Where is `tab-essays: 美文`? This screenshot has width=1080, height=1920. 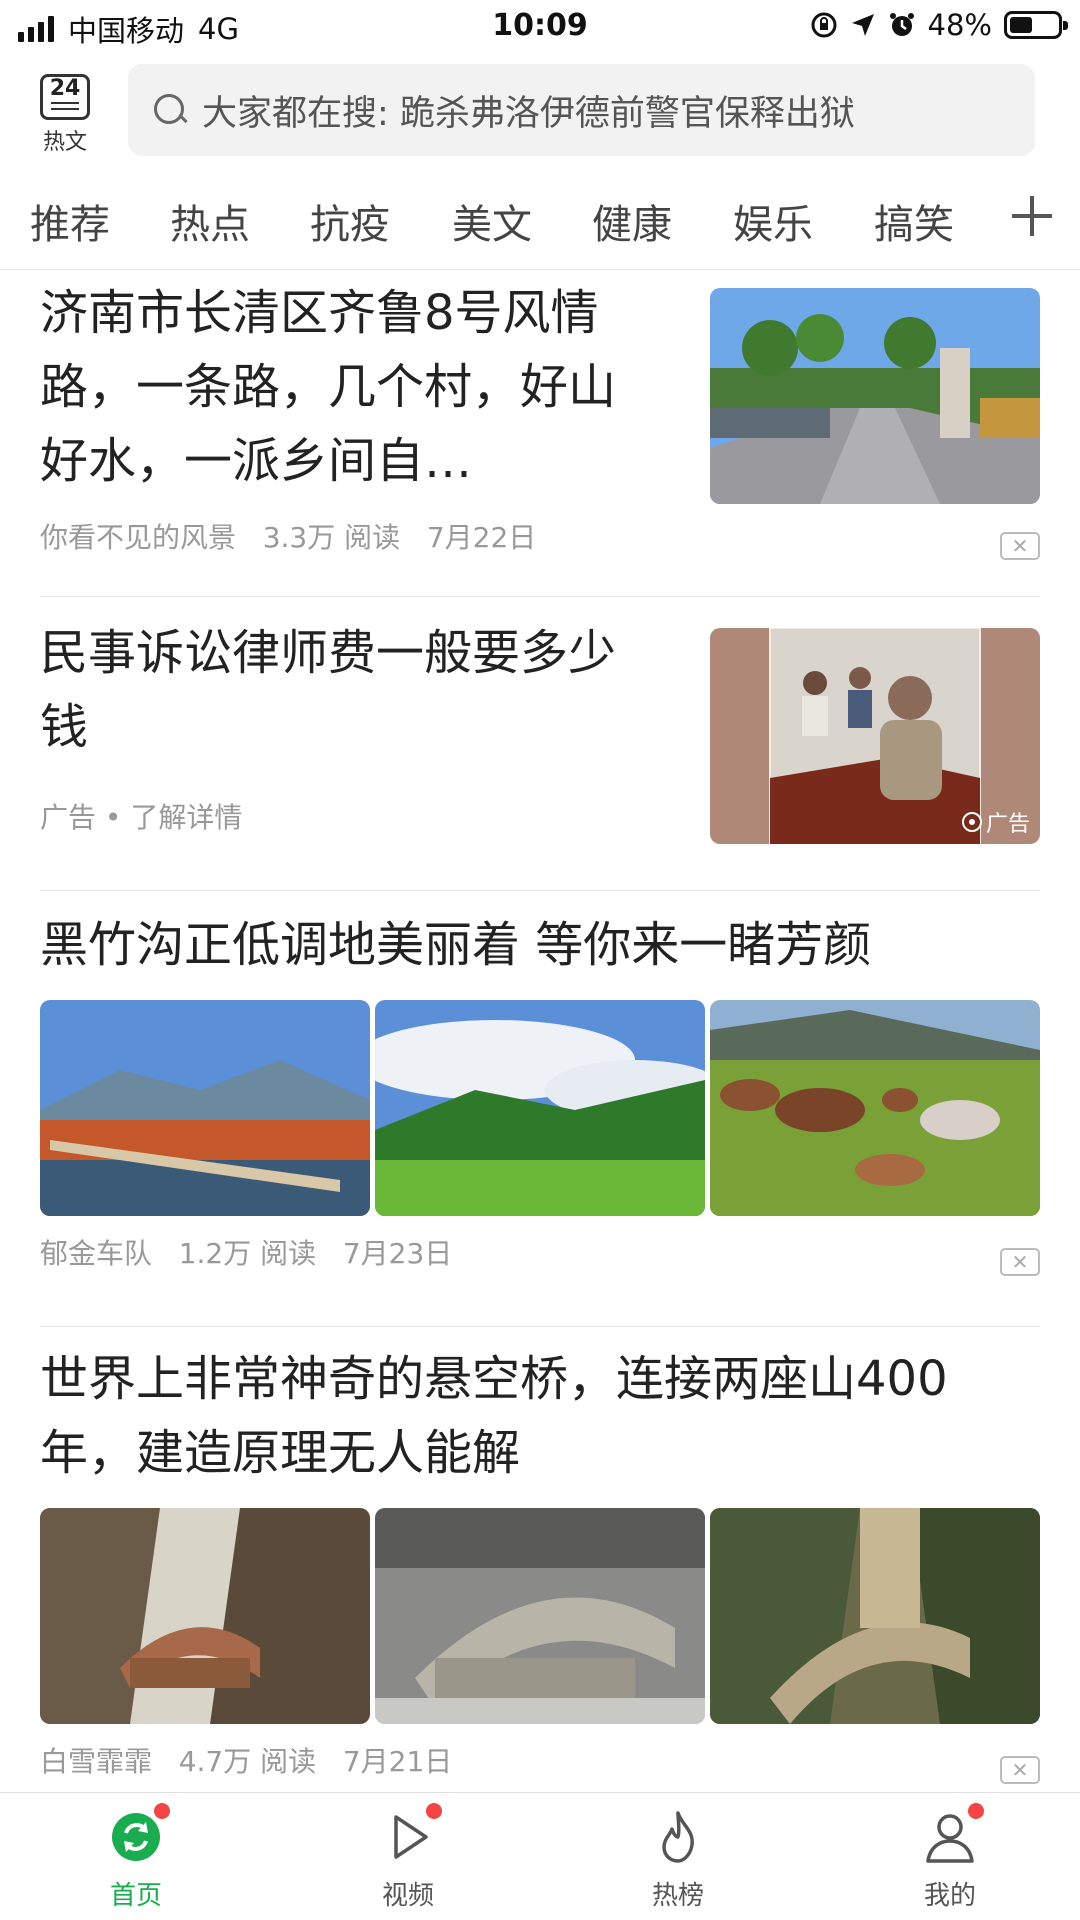 tab-essays: 美文 is located at coordinates (492, 221).